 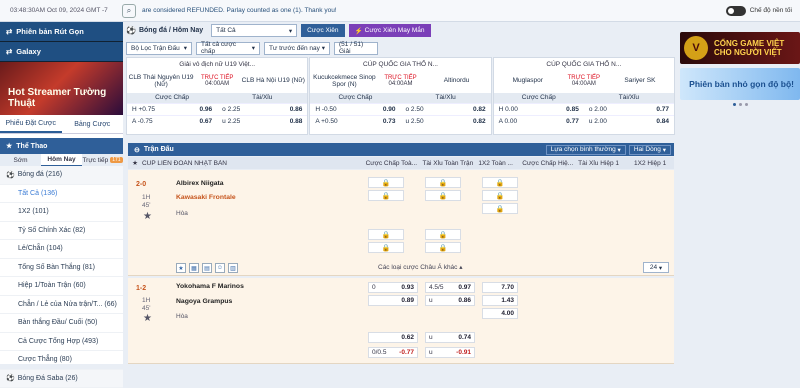 I want to click on compact-version-ad: Phiên bản nhỏ gọn độ bộ!, so click(x=740, y=84).